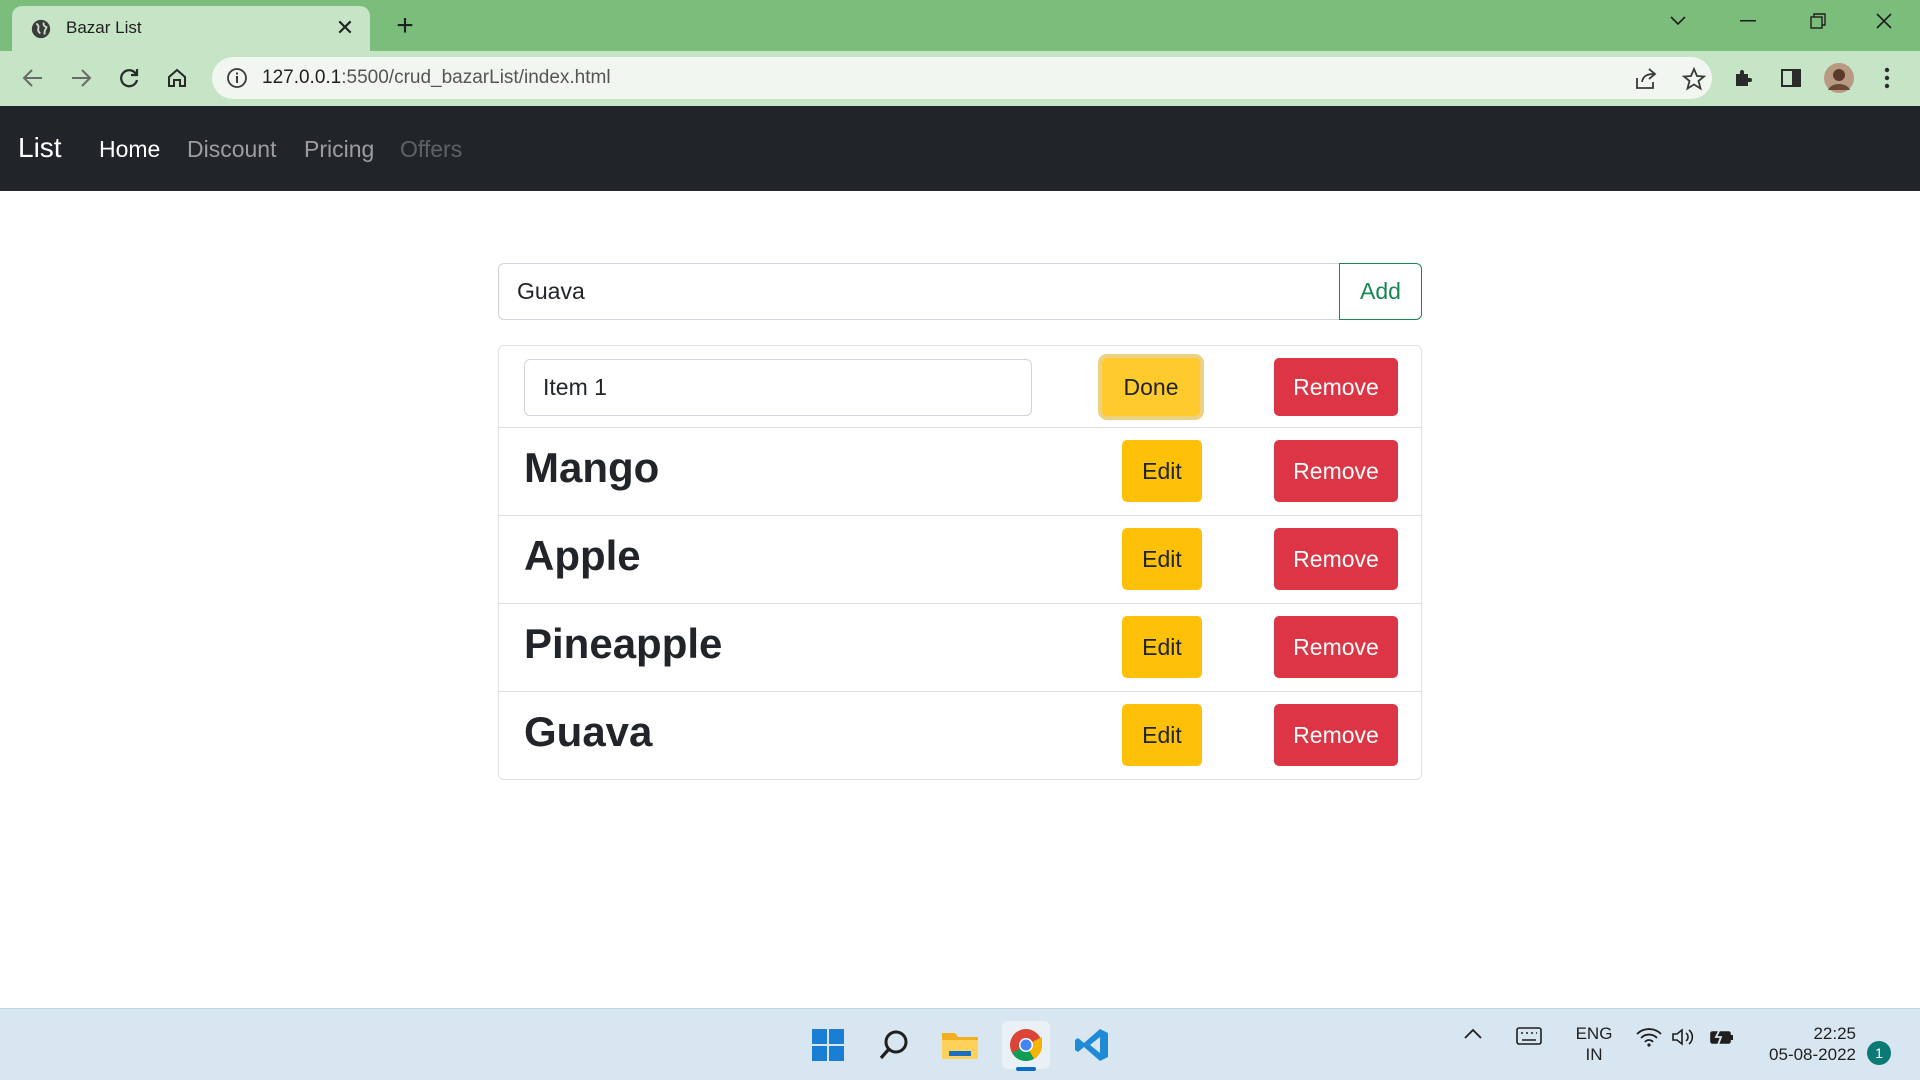  Describe the element at coordinates (1026, 1046) in the screenshot. I see `chrome-icon` at that location.